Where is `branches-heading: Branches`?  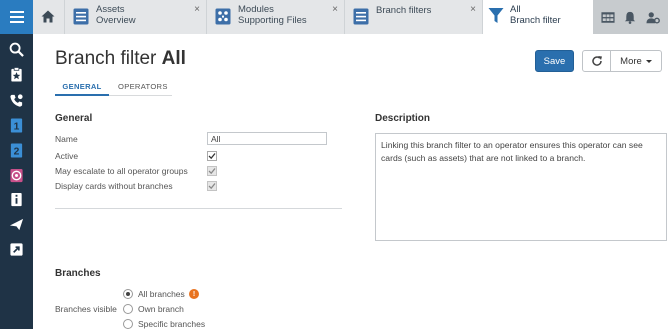 branches-heading: Branches is located at coordinates (78, 273).